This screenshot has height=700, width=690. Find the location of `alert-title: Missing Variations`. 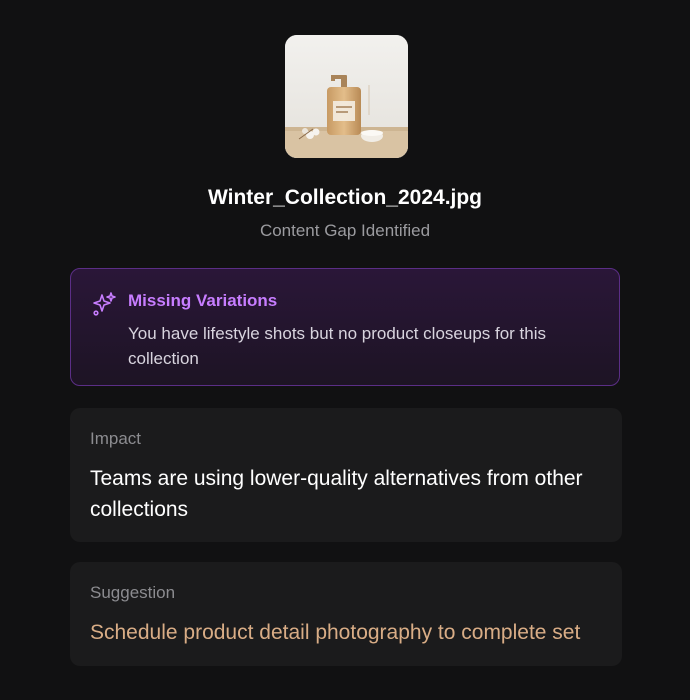

alert-title: Missing Variations is located at coordinates (203, 300).